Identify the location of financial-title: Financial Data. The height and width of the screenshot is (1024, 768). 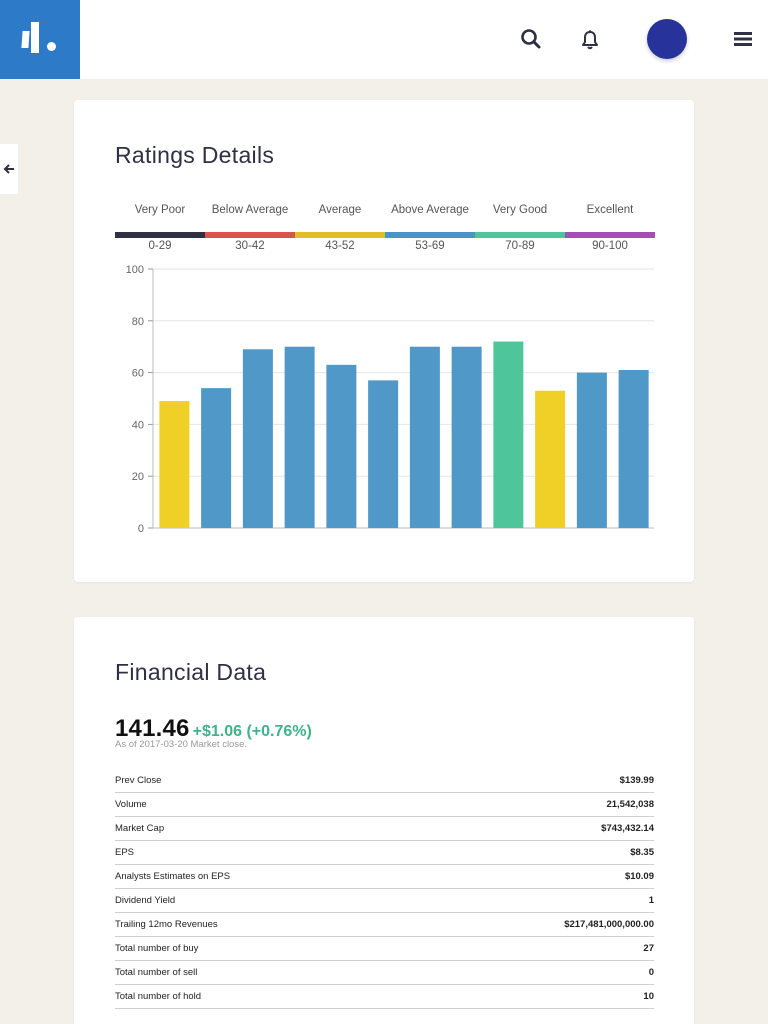
(191, 672).